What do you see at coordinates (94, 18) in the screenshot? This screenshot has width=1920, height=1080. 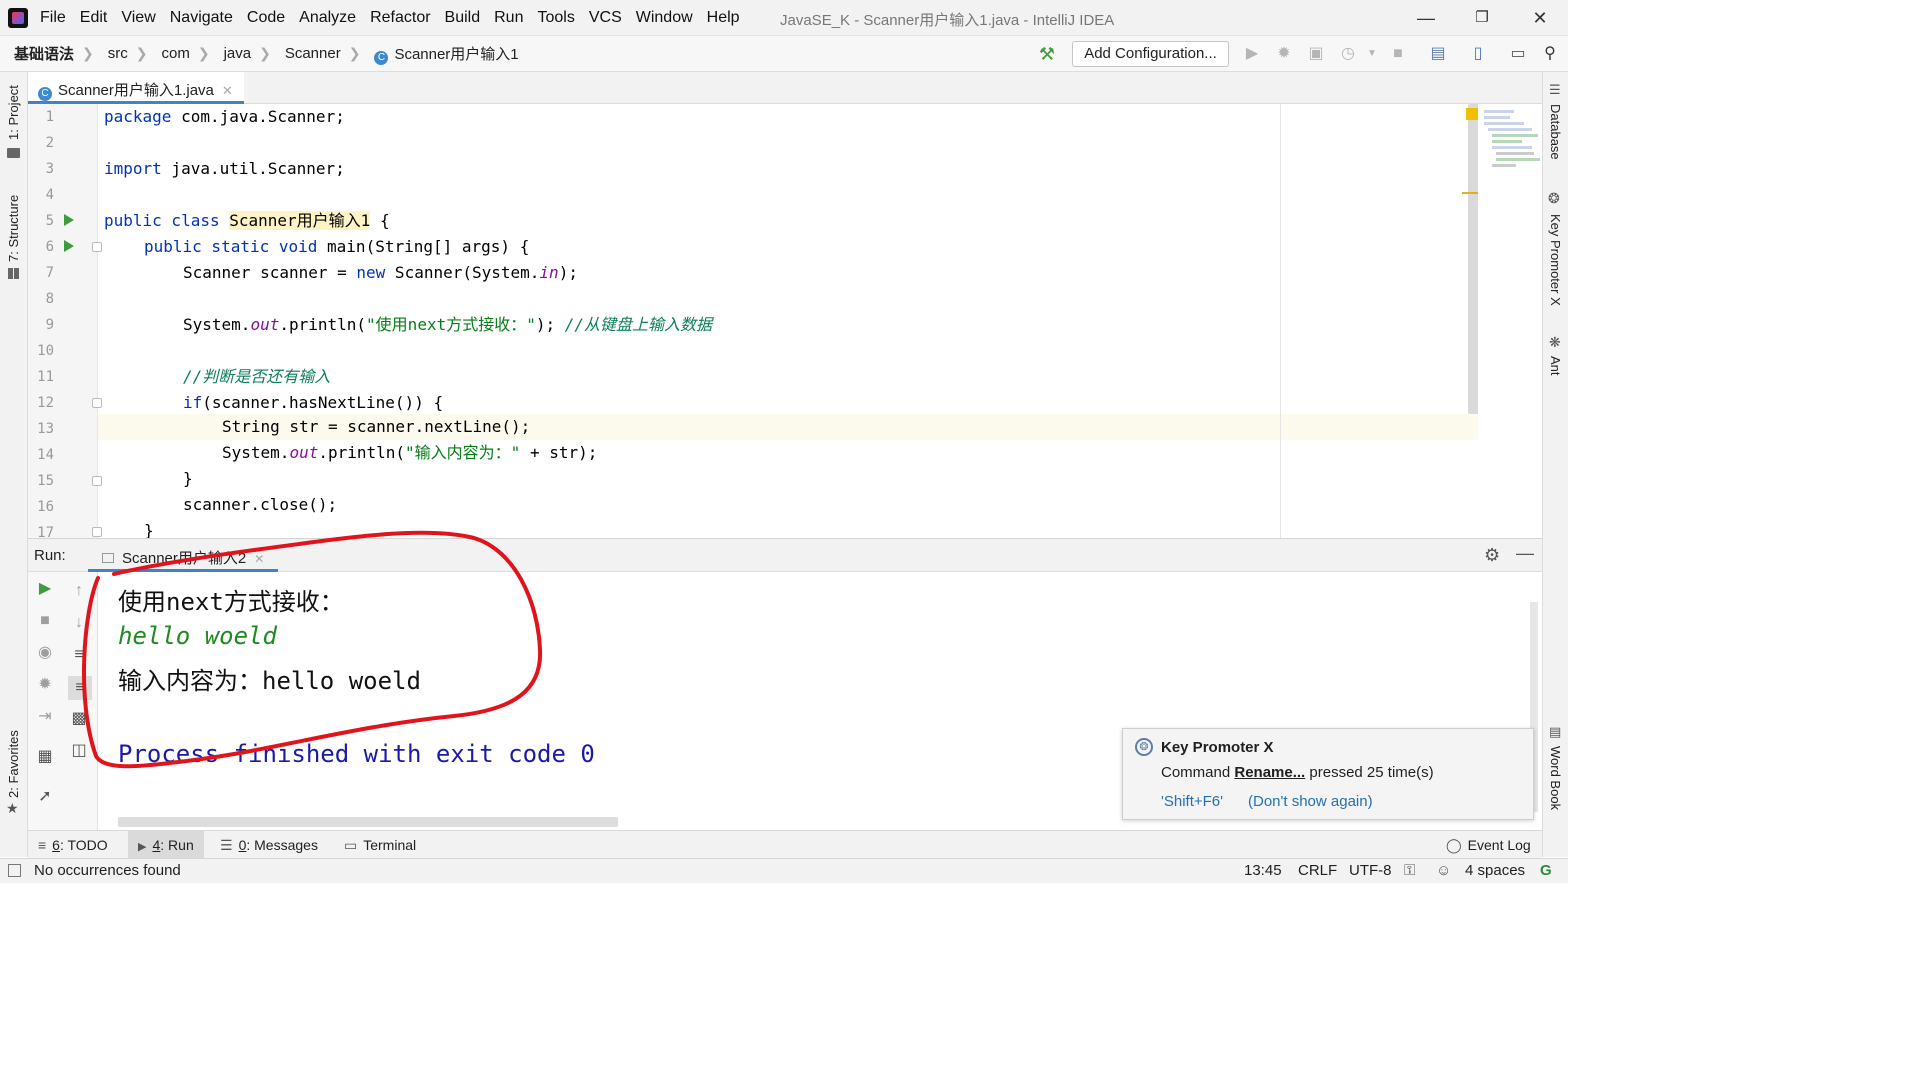 I see `menu-edit: Edit` at bounding box center [94, 18].